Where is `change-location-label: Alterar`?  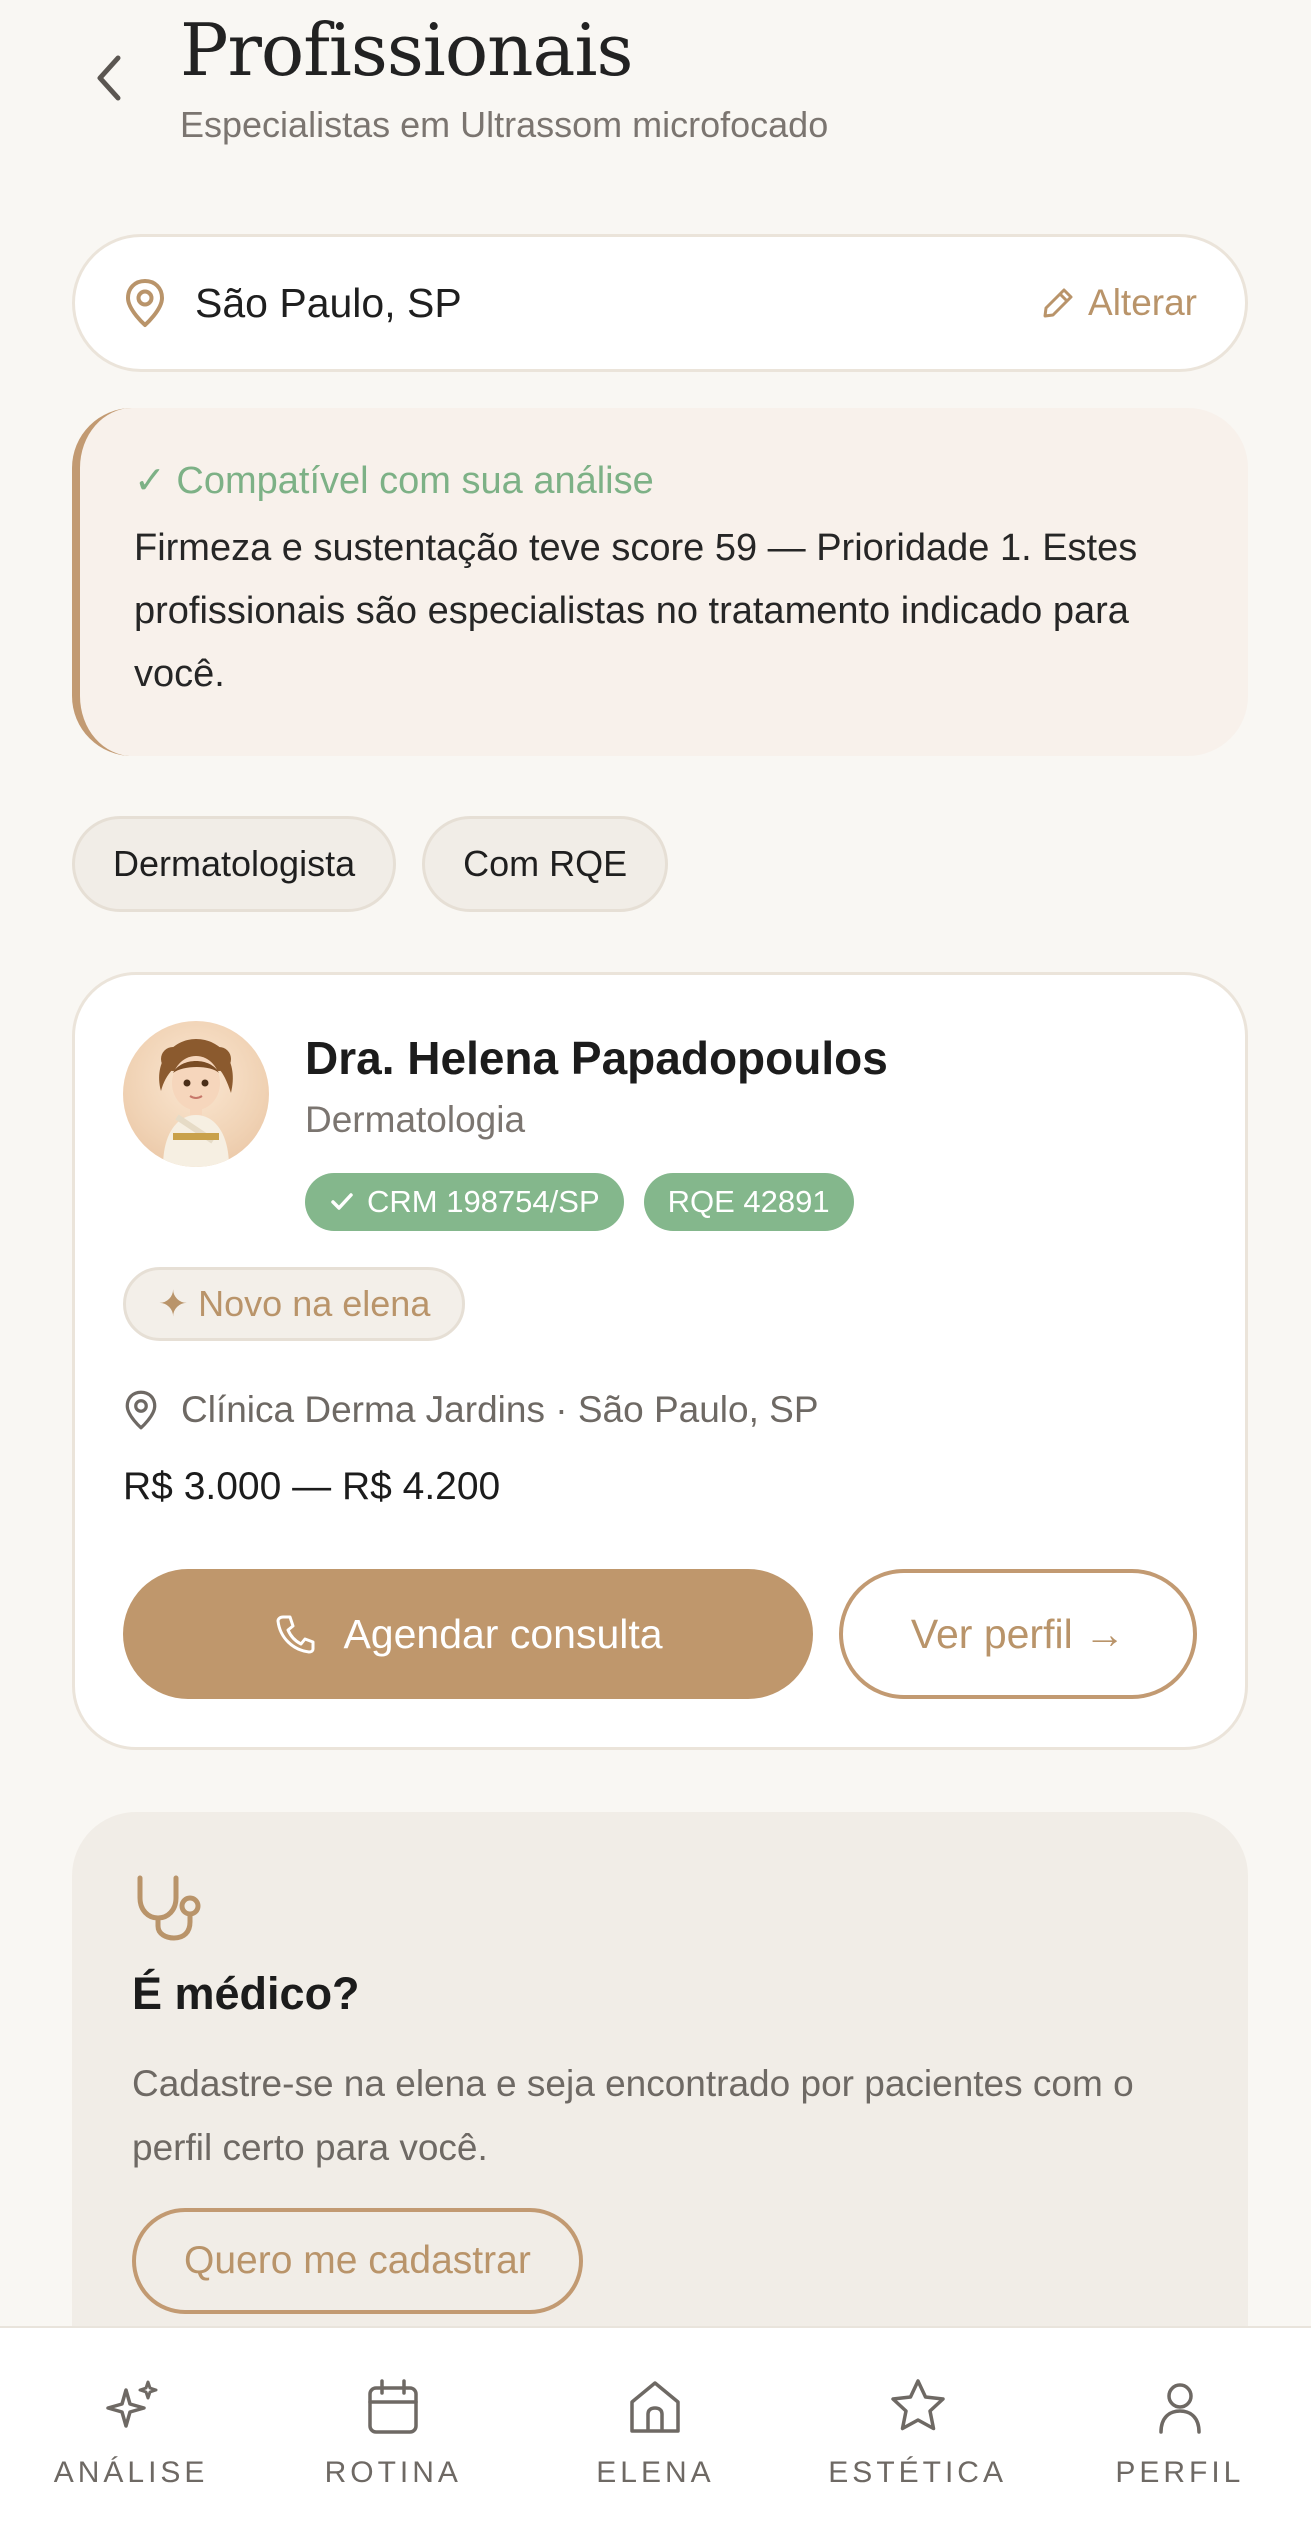 change-location-label: Alterar is located at coordinates (1142, 302).